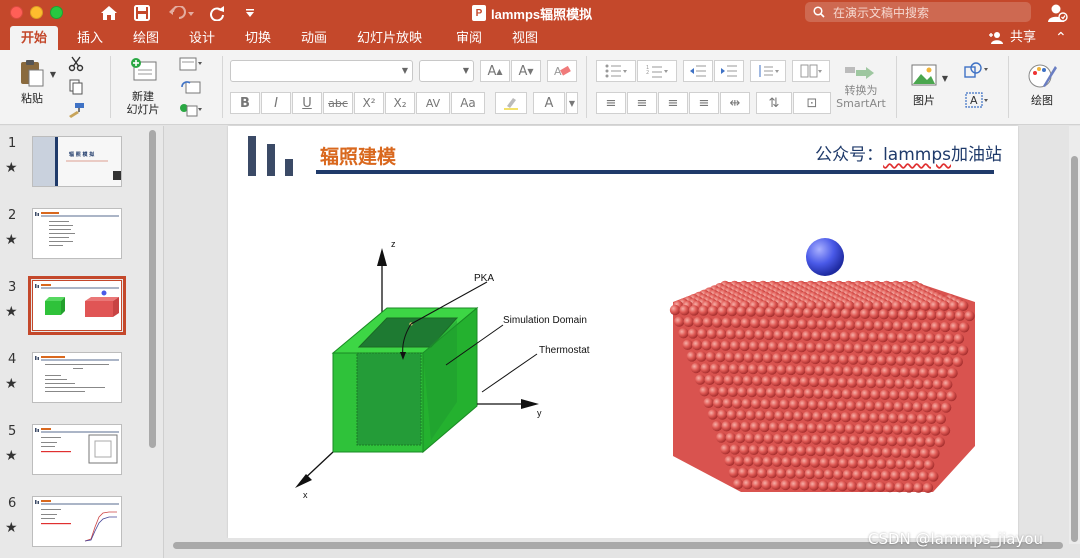 Image resolution: width=1080 pixels, height=558 pixels. Describe the element at coordinates (468, 103) in the screenshot. I see `change-case-button: Aa` at that location.